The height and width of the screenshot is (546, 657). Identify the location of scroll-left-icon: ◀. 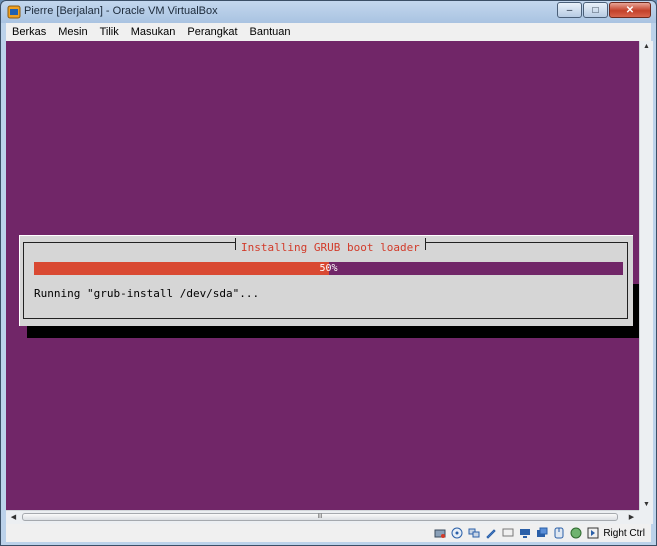
(13, 517).